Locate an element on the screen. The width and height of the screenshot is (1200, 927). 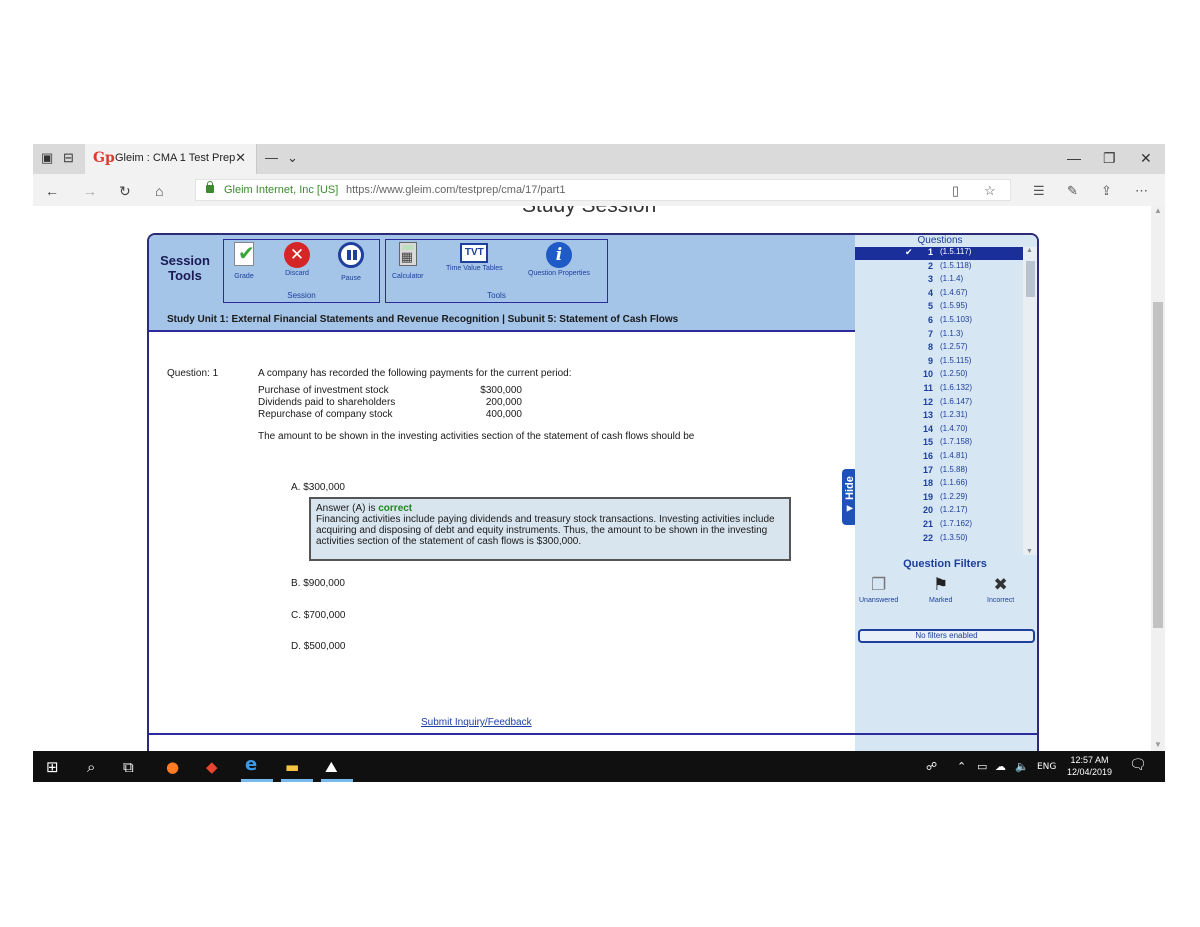
question-list-item: 17 (1.5.88) is located at coordinates (939, 471).